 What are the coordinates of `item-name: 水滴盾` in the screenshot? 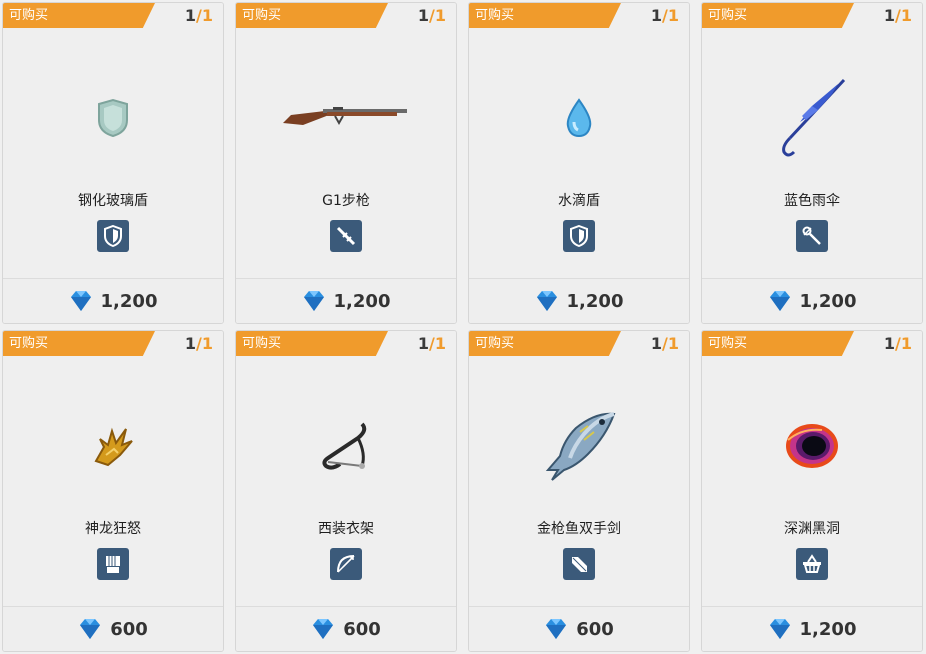 It's located at (579, 201).